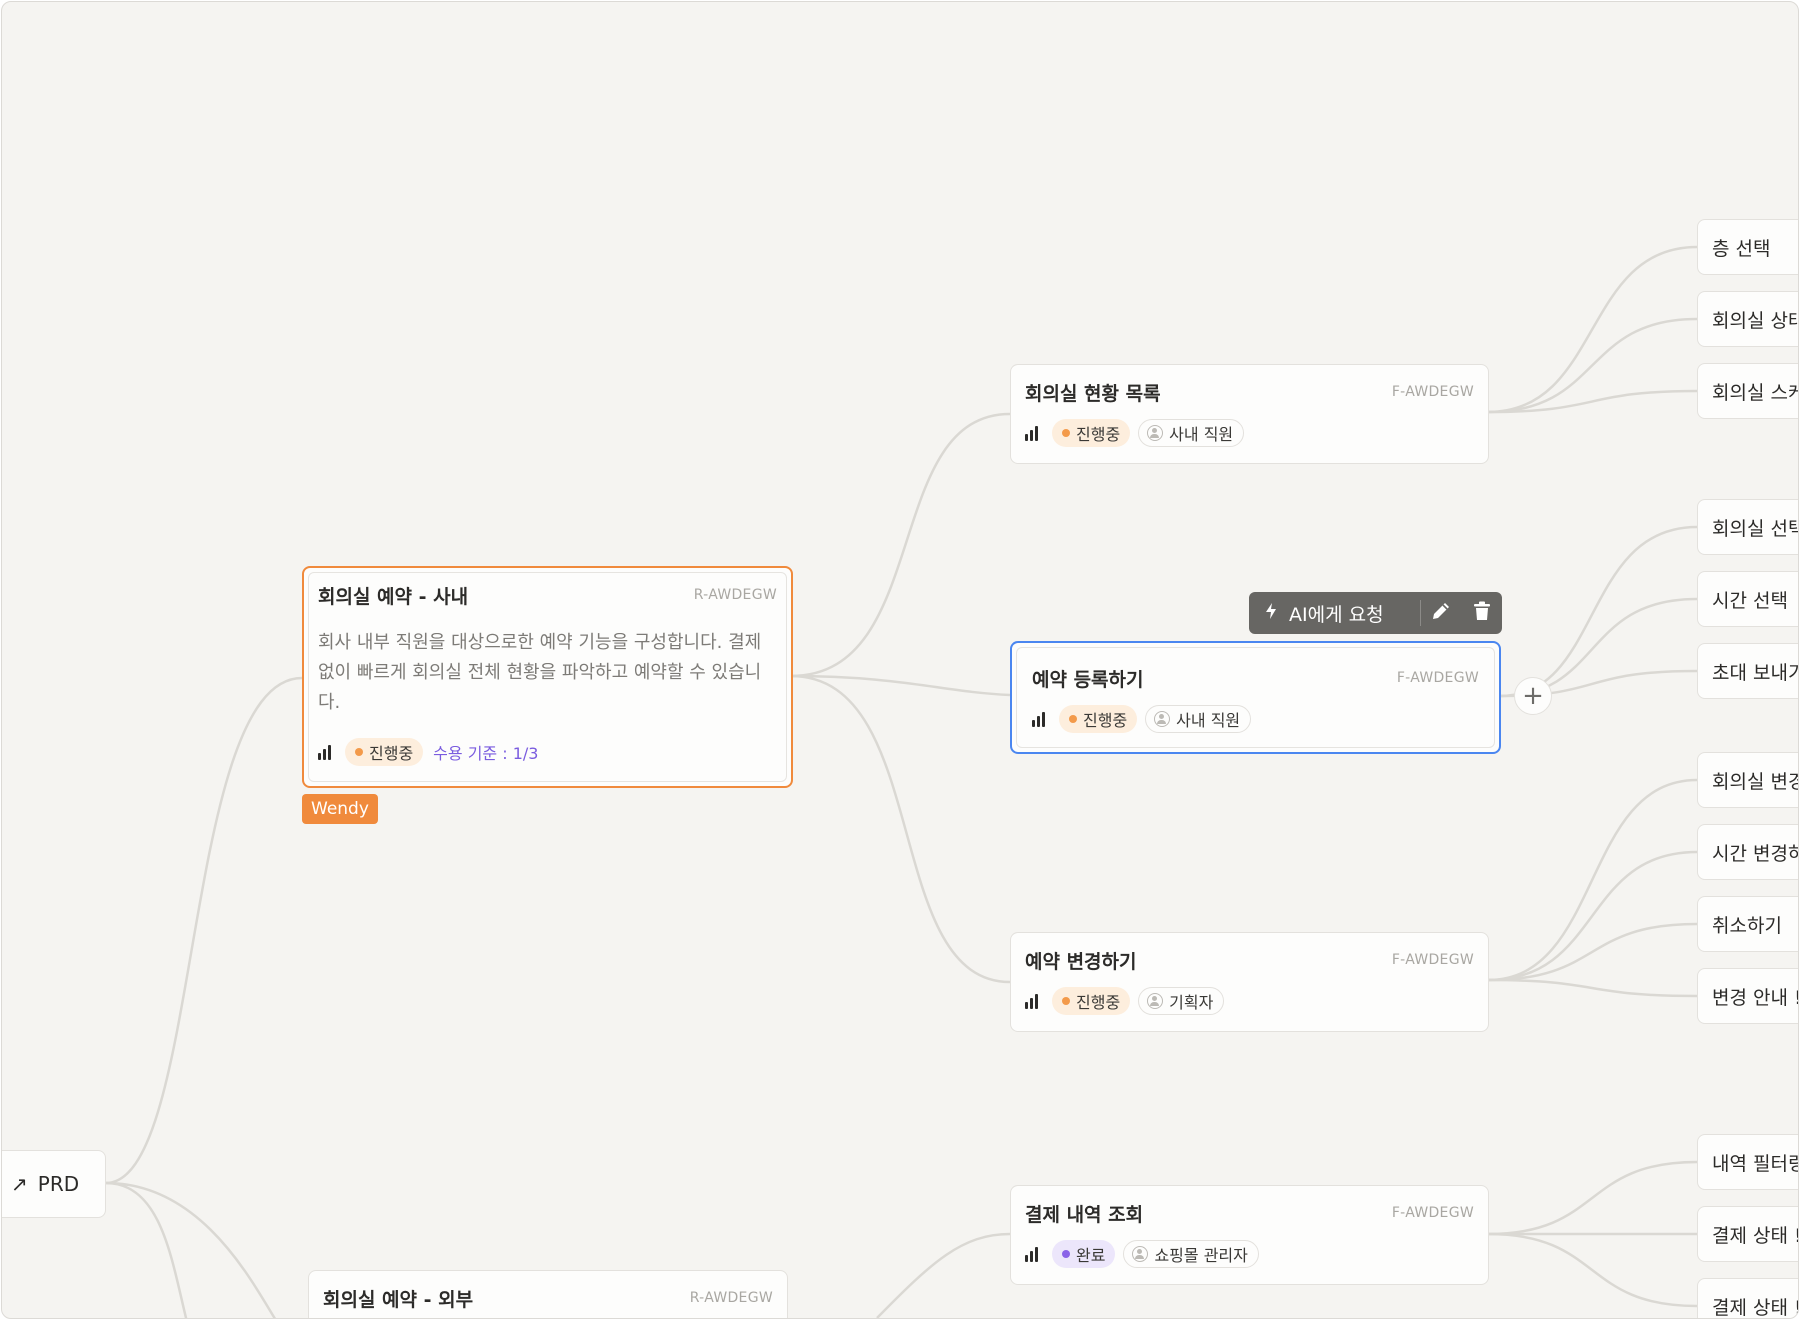 Image resolution: width=1800 pixels, height=1320 pixels. I want to click on leaf-node: 변경 안내 !, so click(1747, 996).